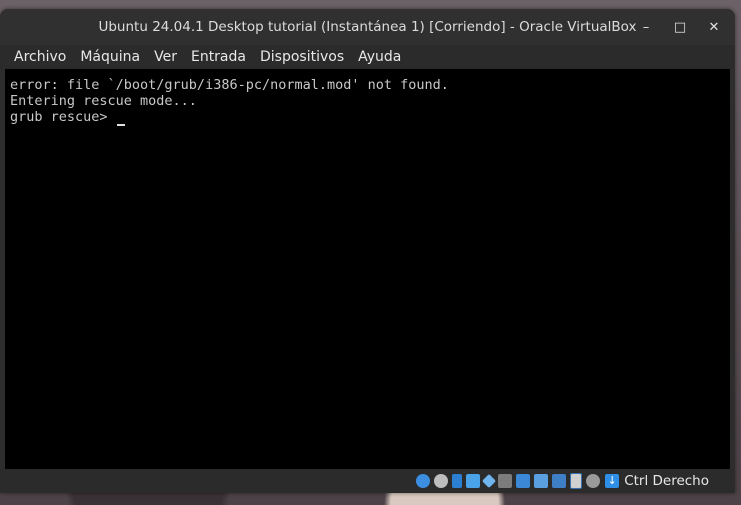  What do you see at coordinates (218, 57) in the screenshot?
I see `menu-entrada: Entrada` at bounding box center [218, 57].